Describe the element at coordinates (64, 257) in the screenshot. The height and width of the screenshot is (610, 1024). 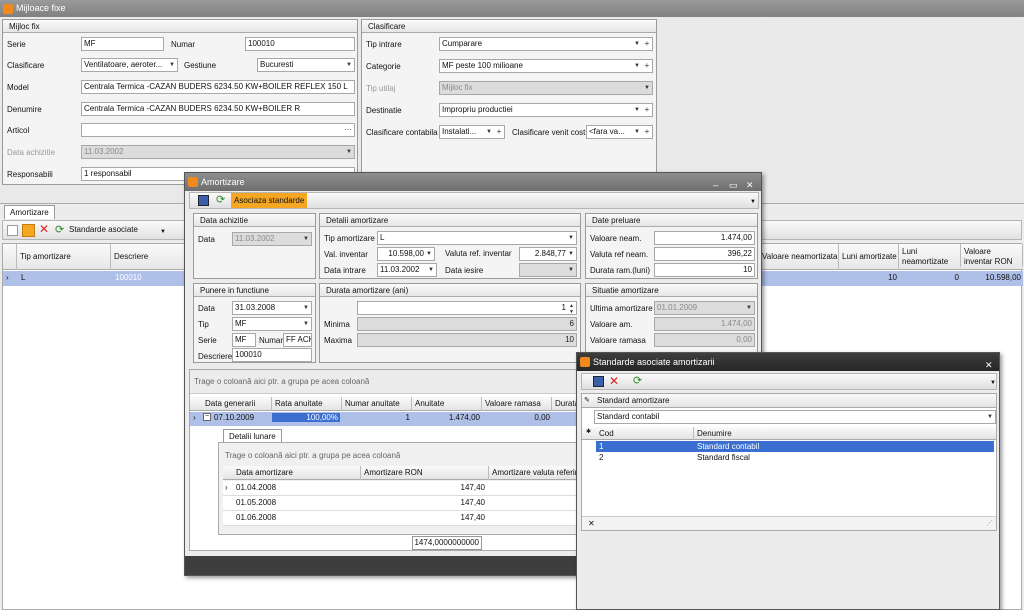
I see `col-tip-amortizare: Tip amortizare` at that location.